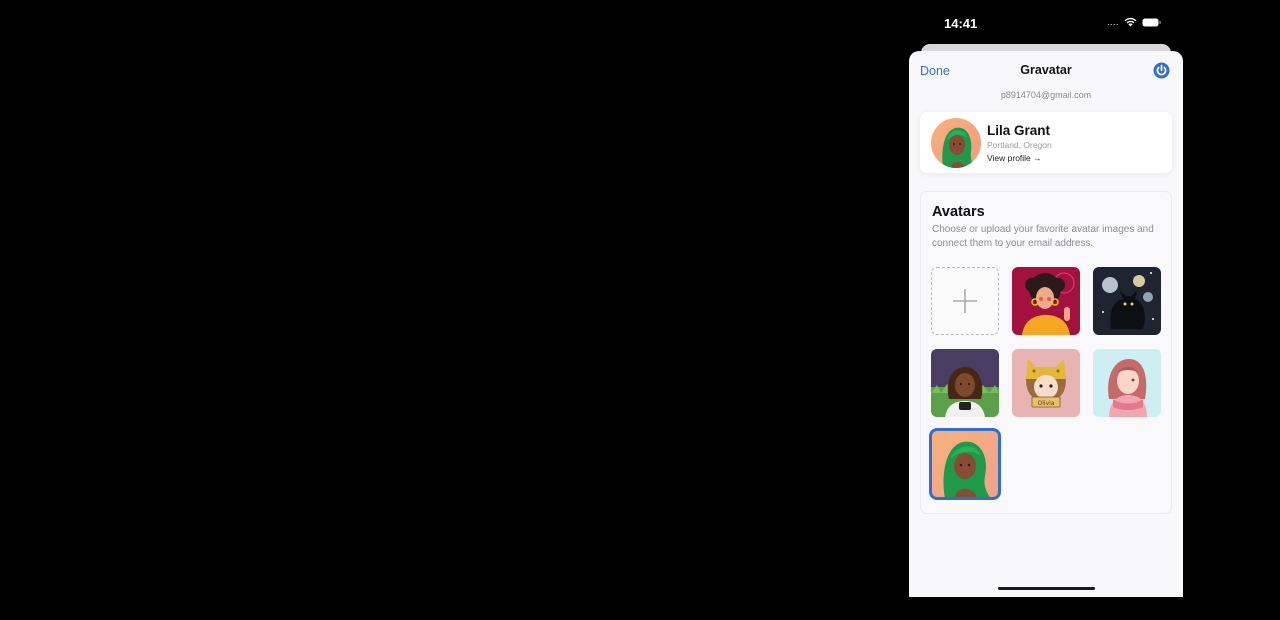 The image size is (1280, 620). What do you see at coordinates (961, 23) in the screenshot?
I see `status-time: 14:41` at bounding box center [961, 23].